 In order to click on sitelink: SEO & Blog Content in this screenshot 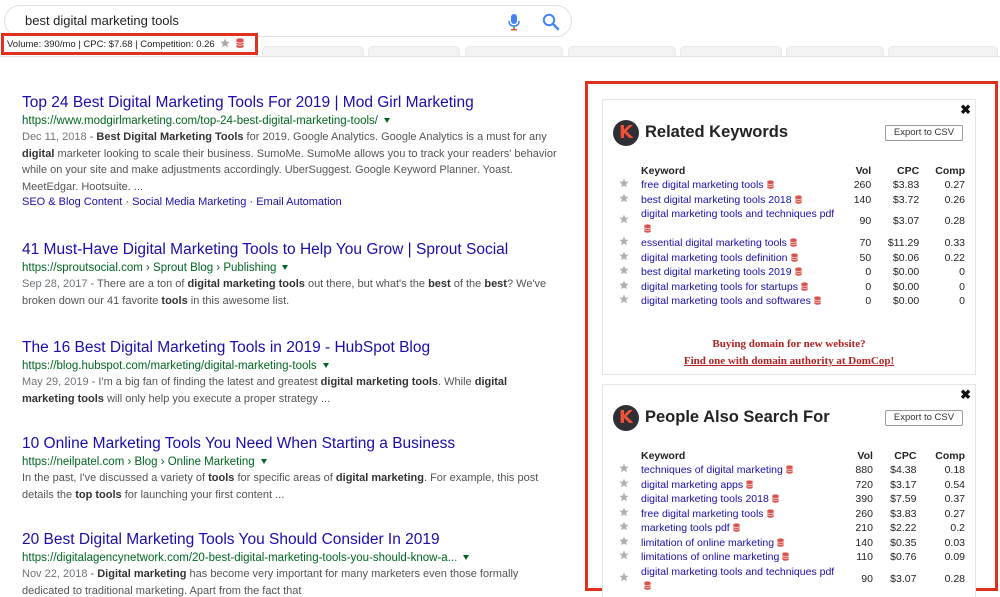, I will do `click(72, 202)`.